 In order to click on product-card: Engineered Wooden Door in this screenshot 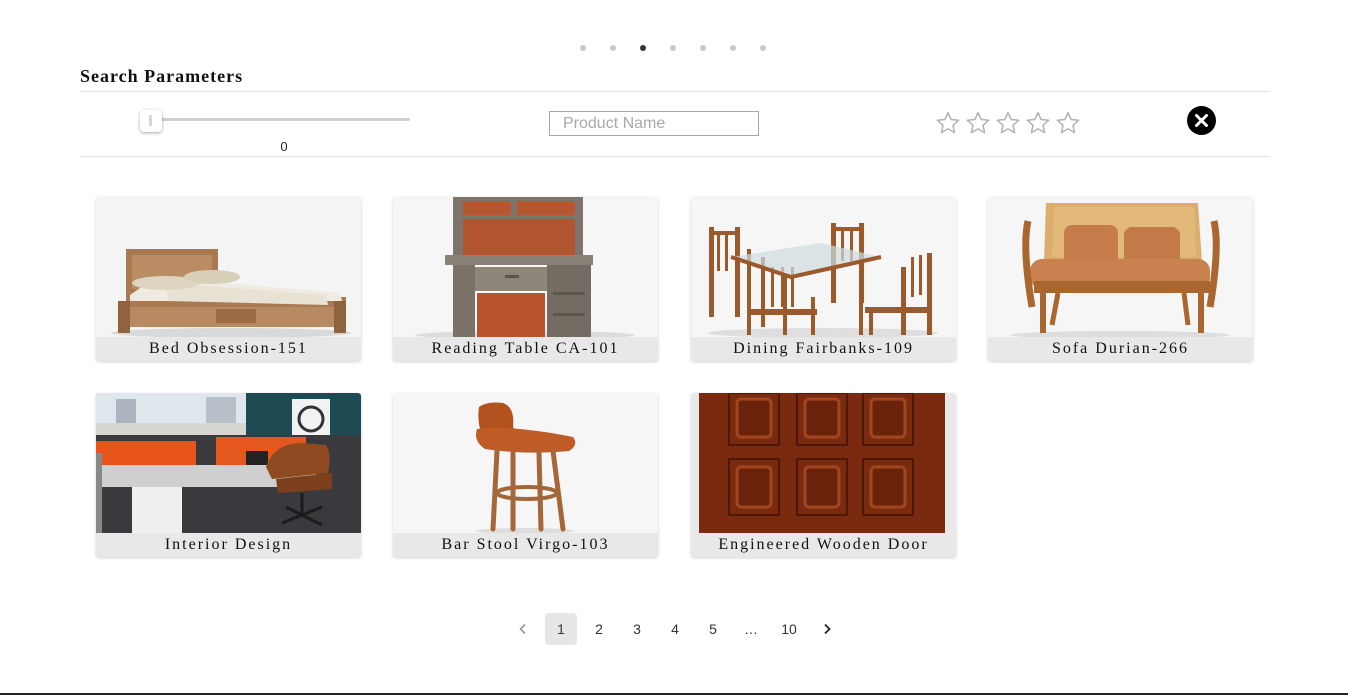, I will do `click(823, 475)`.